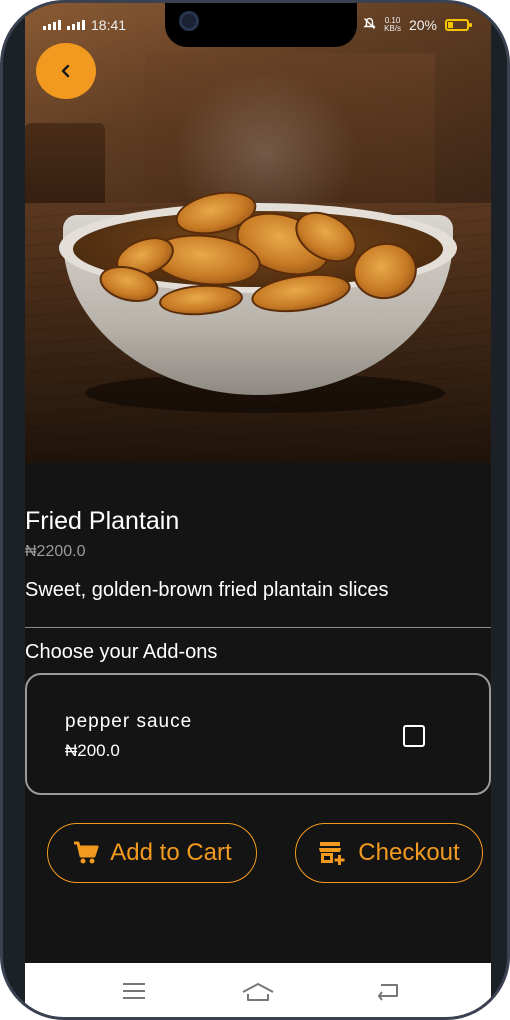 Image resolution: width=510 pixels, height=1020 pixels. I want to click on add-to-cart-button: Add to Cart, so click(152, 853).